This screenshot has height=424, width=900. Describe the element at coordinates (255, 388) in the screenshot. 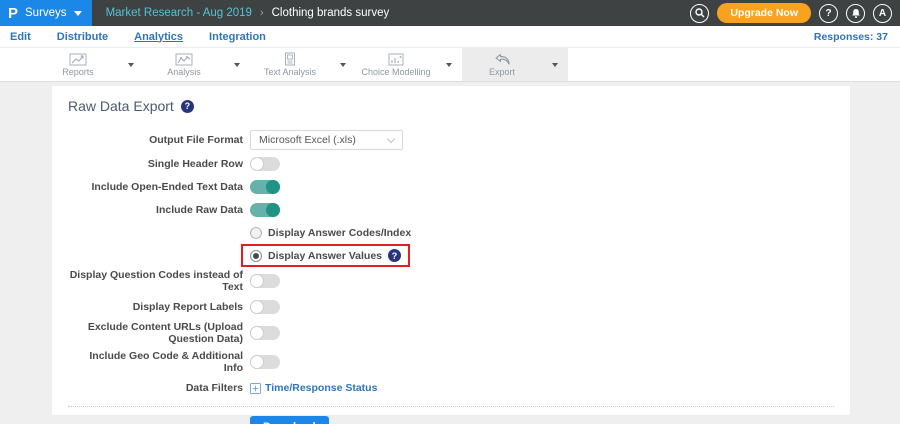

I see `plus-square-icon` at that location.